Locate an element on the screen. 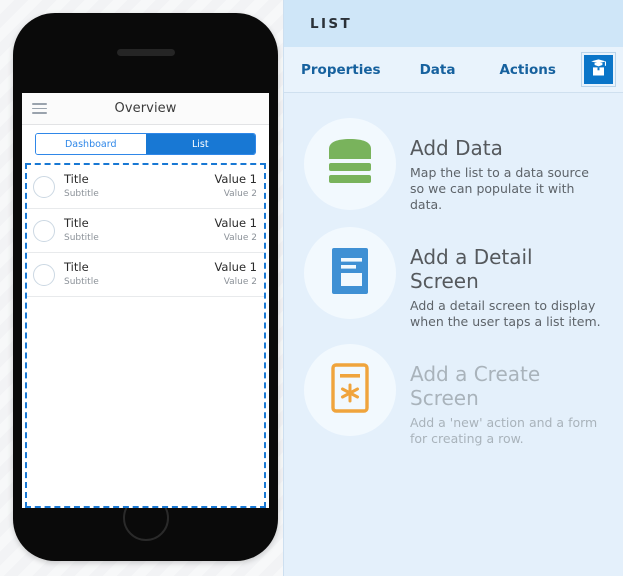 Image resolution: width=623 pixels, height=576 pixels. page-title: Overview is located at coordinates (145, 108).